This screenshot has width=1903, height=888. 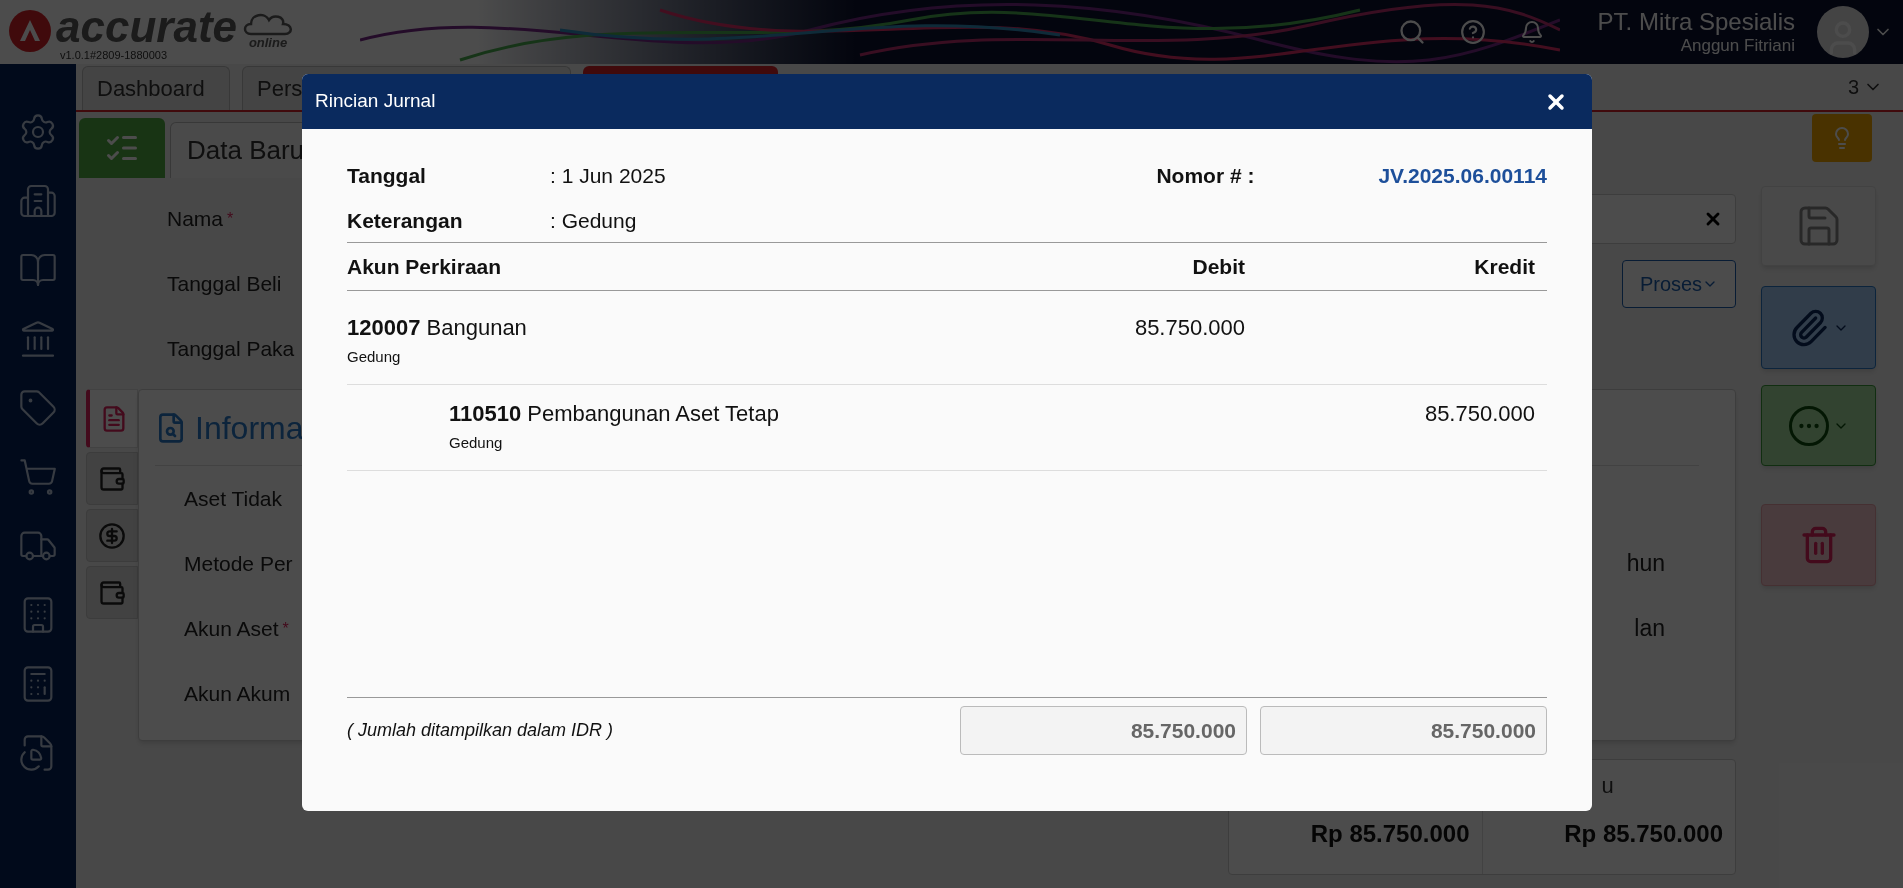 I want to click on date-label: Tanggal, so click(x=387, y=176).